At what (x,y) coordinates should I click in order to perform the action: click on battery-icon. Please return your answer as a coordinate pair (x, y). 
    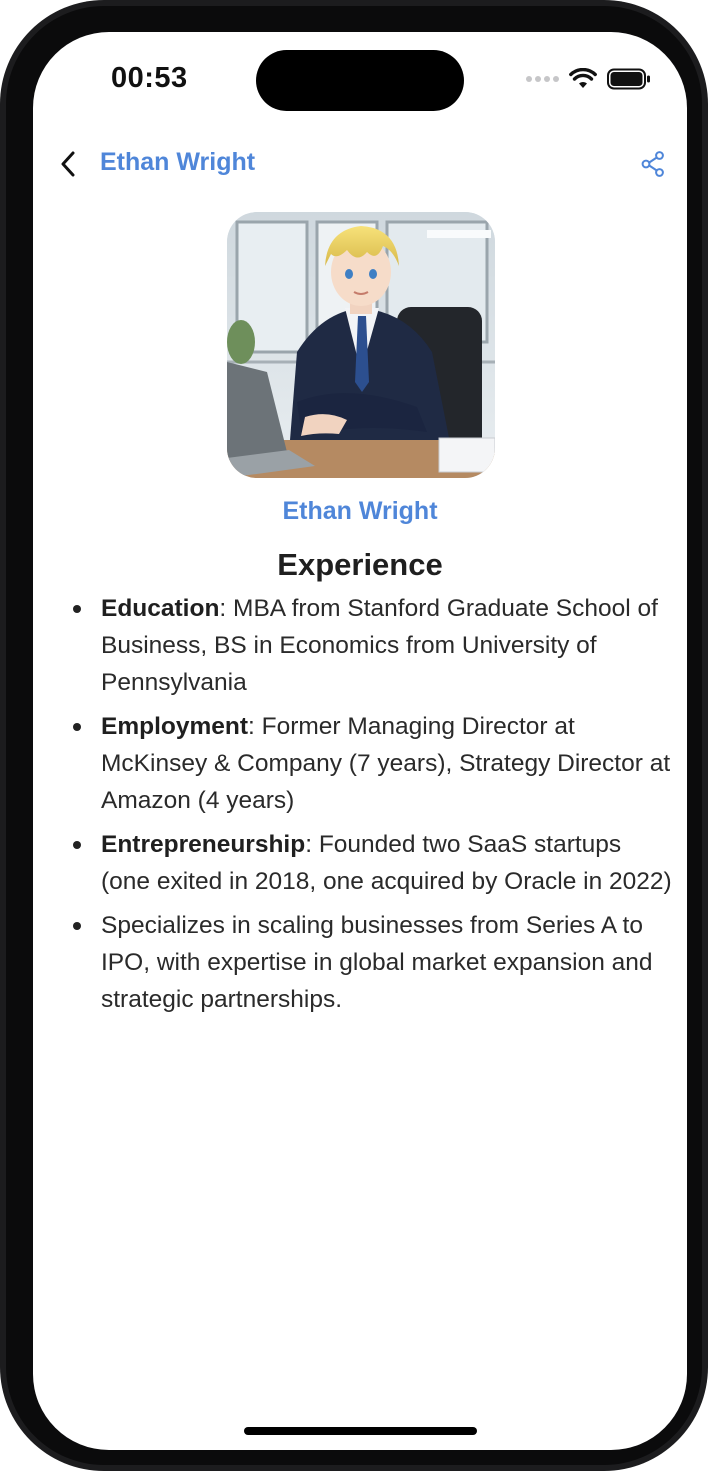
    Looking at the image, I should click on (628, 79).